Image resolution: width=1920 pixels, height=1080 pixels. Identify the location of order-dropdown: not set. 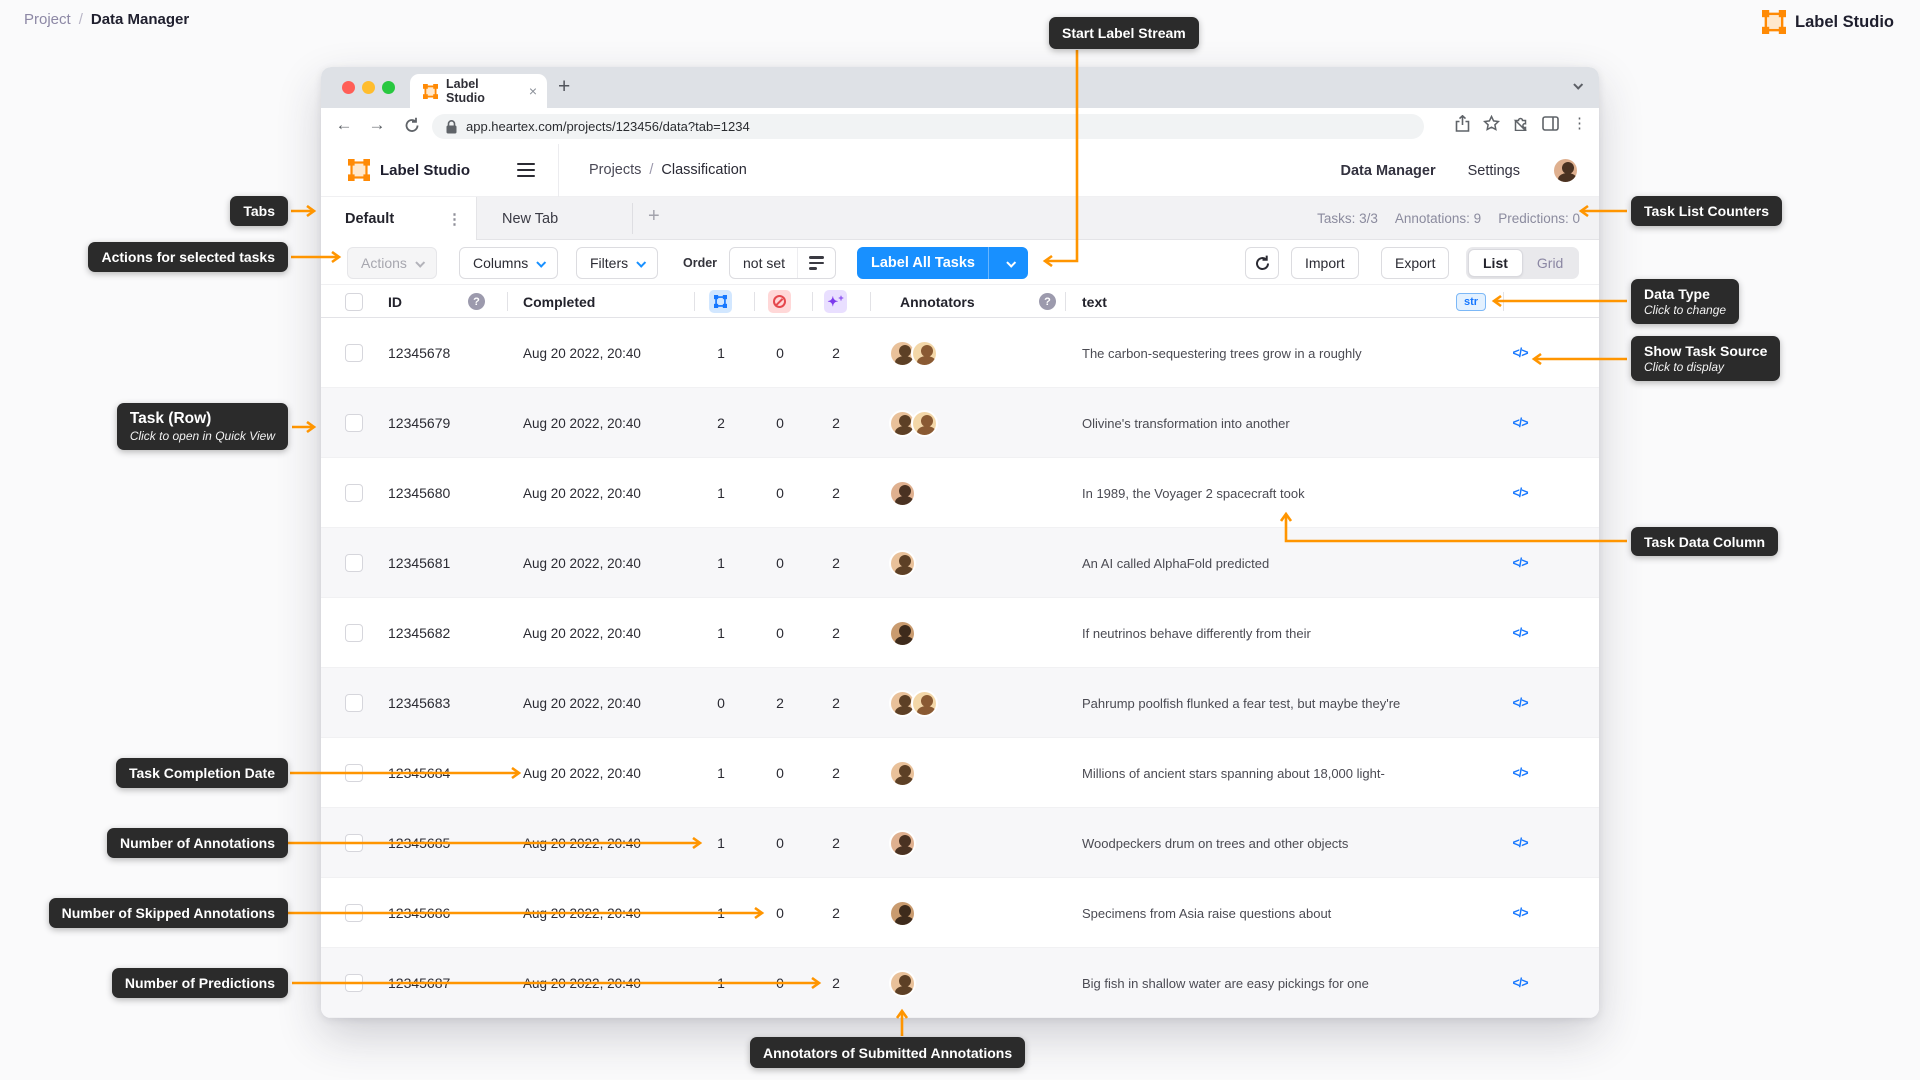
(783, 263).